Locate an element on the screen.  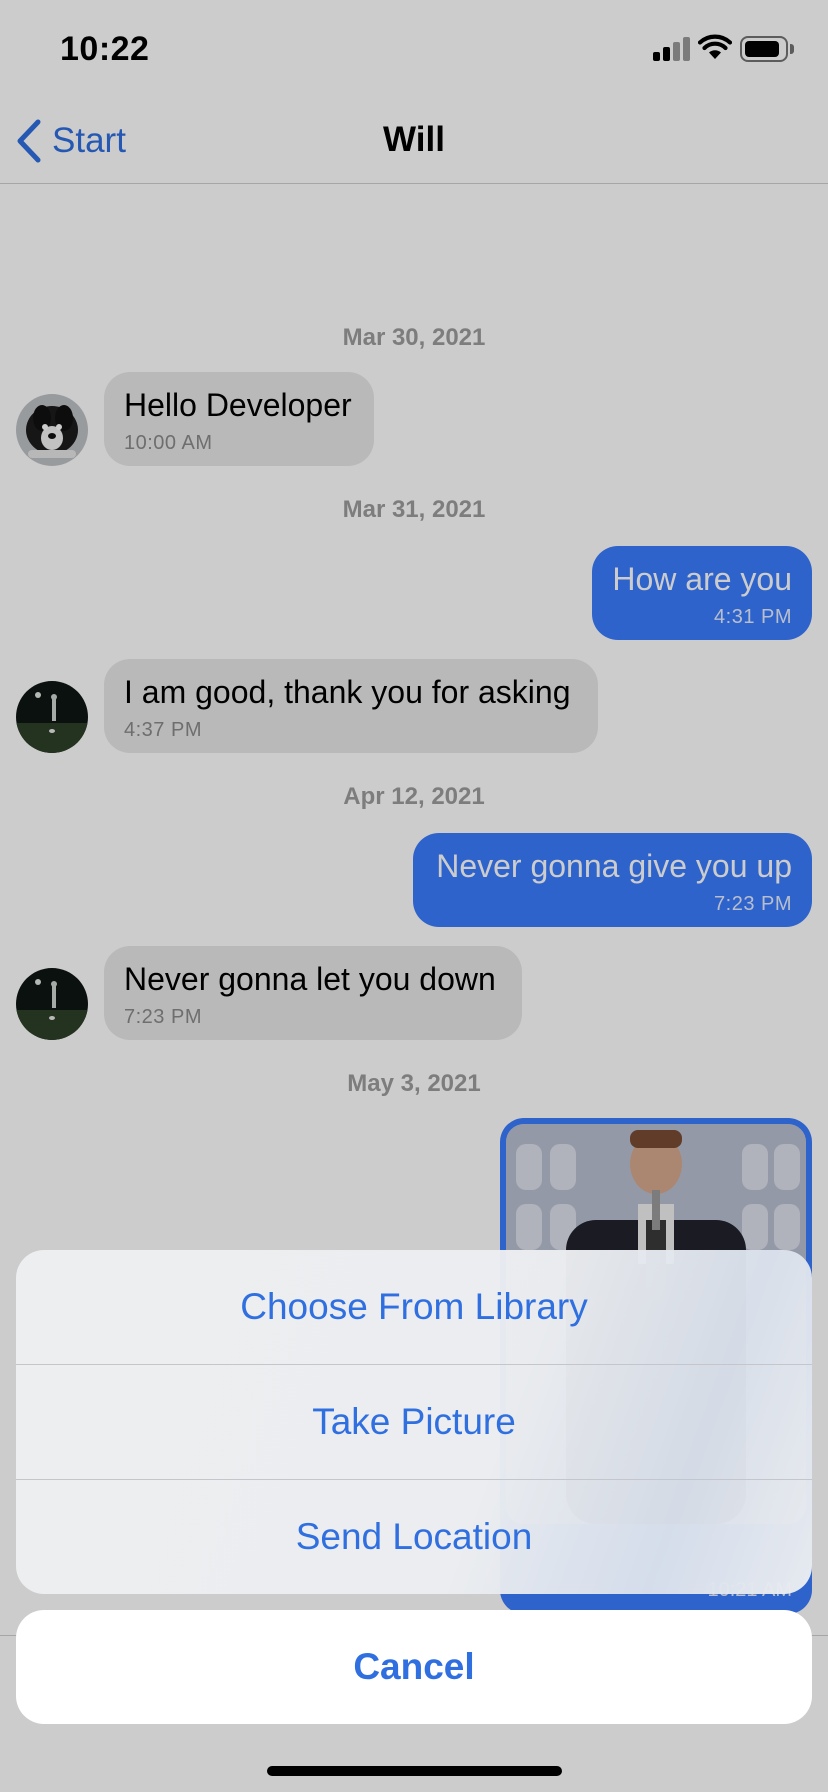
home-indicator is located at coordinates (414, 1771).